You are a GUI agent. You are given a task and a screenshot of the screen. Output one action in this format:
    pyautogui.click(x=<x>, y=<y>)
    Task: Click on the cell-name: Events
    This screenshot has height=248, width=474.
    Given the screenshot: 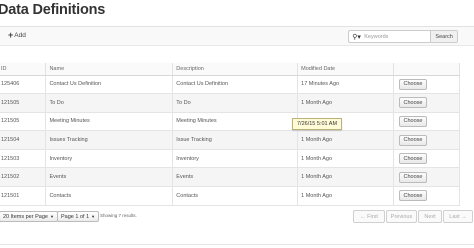 What is the action you would take?
    pyautogui.click(x=109, y=177)
    